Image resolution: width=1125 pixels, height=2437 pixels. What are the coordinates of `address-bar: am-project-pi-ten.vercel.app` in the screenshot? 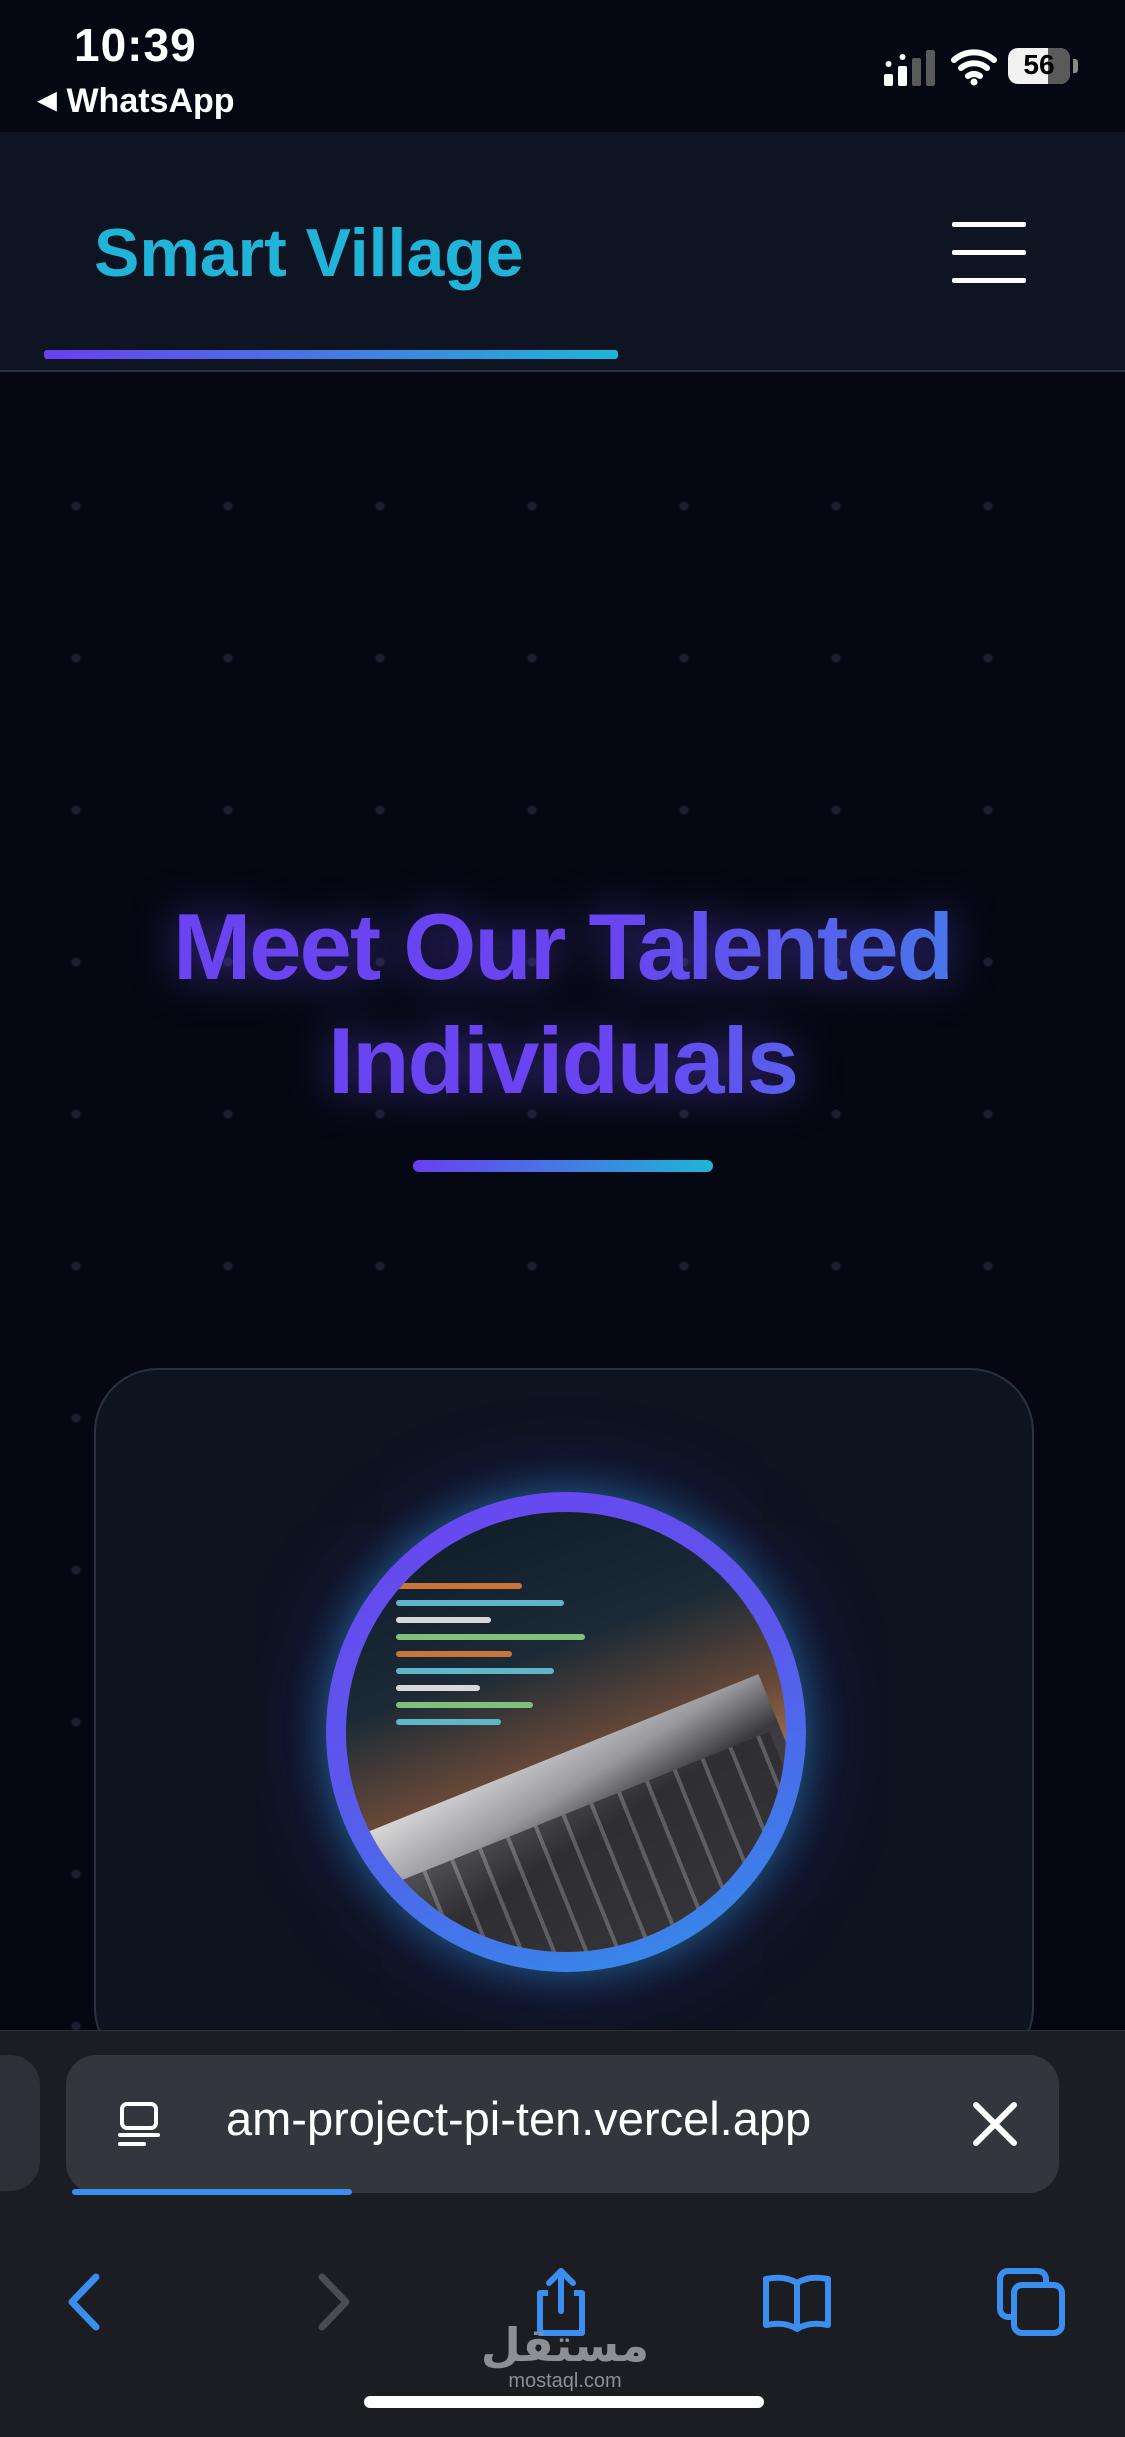 It's located at (562, 2124).